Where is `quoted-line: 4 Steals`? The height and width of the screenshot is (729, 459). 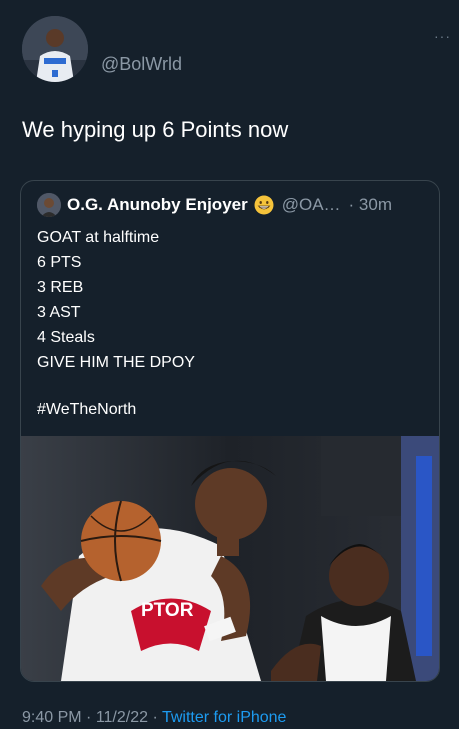
quoted-line: 4 Steals is located at coordinates (66, 337).